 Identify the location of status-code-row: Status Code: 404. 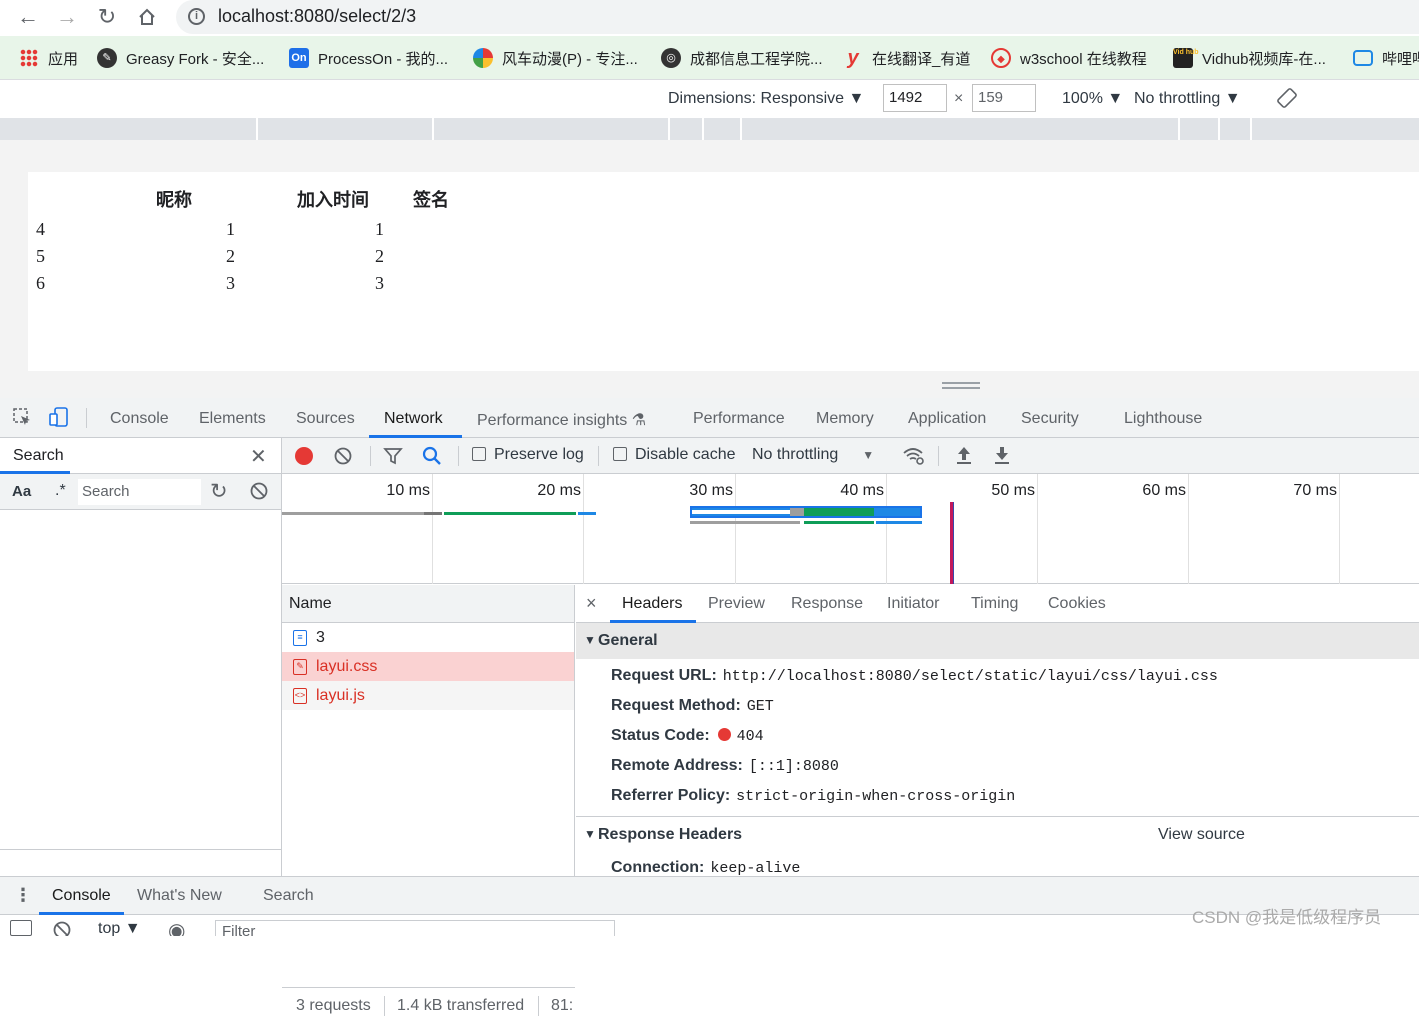
(687, 736).